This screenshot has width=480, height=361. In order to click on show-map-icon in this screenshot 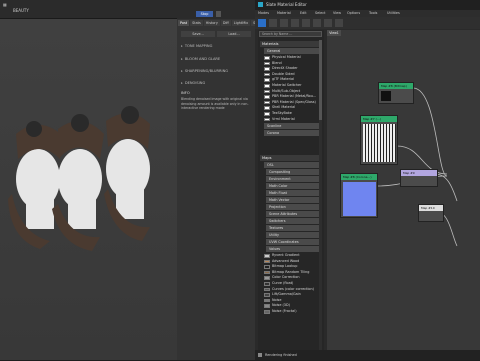, I will do `click(317, 23)`.